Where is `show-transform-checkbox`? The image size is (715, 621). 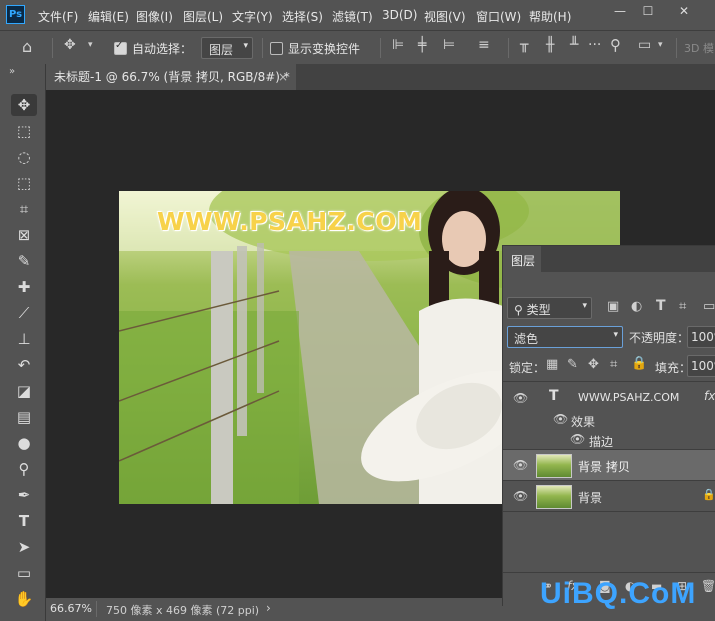
show-transform-checkbox is located at coordinates (276, 48).